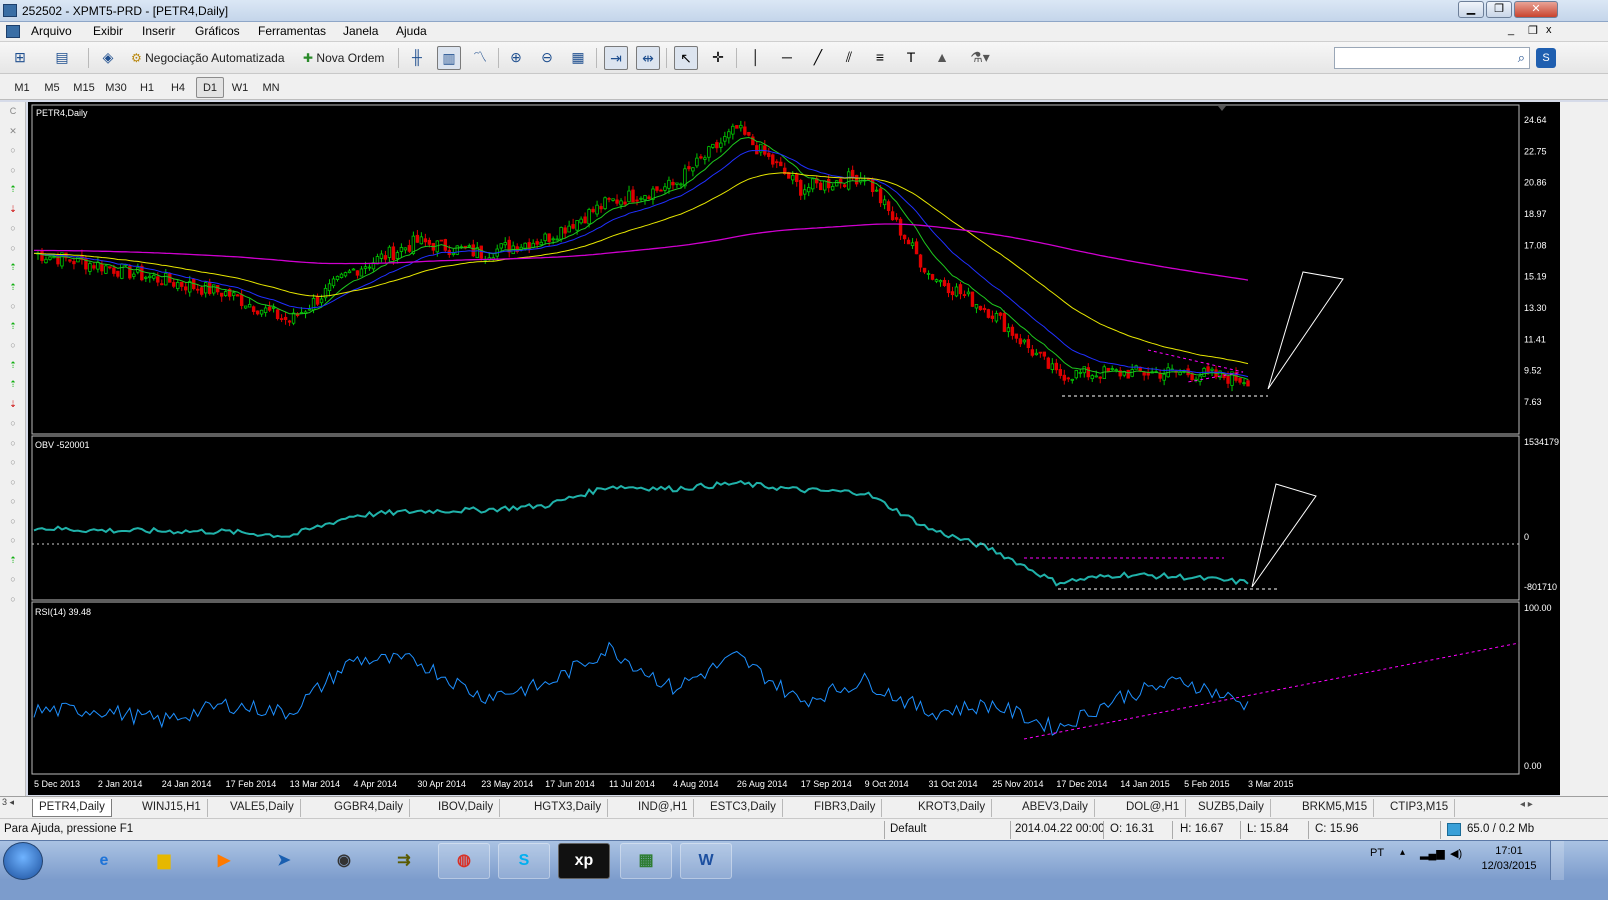 The image size is (1608, 900). Describe the element at coordinates (646, 861) in the screenshot. I see `metatrader-icon: ▦` at that location.